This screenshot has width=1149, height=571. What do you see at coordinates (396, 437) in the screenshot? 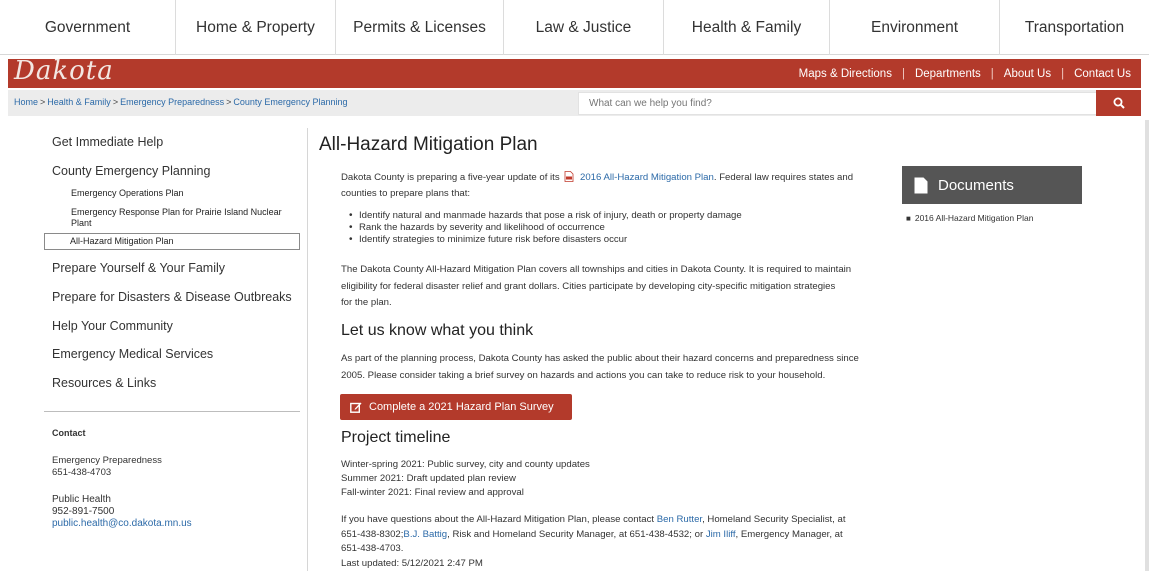
I see `heading-timeline: Project timeline` at bounding box center [396, 437].